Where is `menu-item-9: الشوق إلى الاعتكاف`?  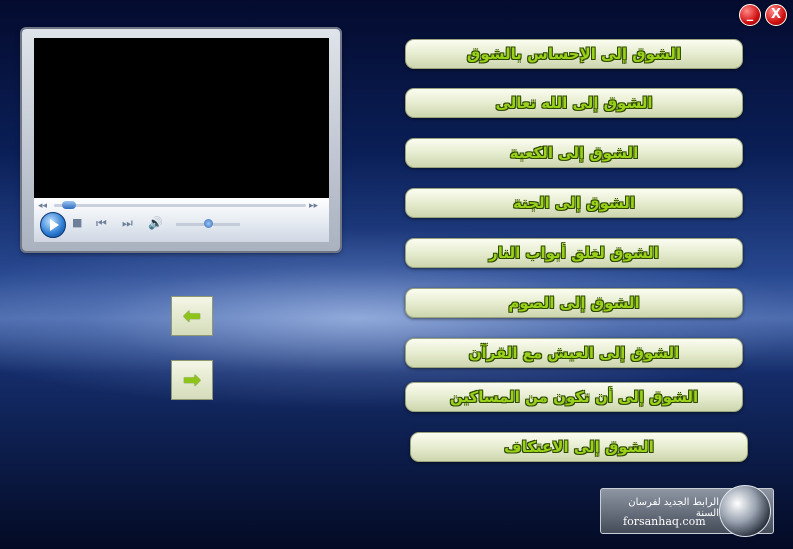
menu-item-9: الشوق إلى الاعتكاف is located at coordinates (579, 447).